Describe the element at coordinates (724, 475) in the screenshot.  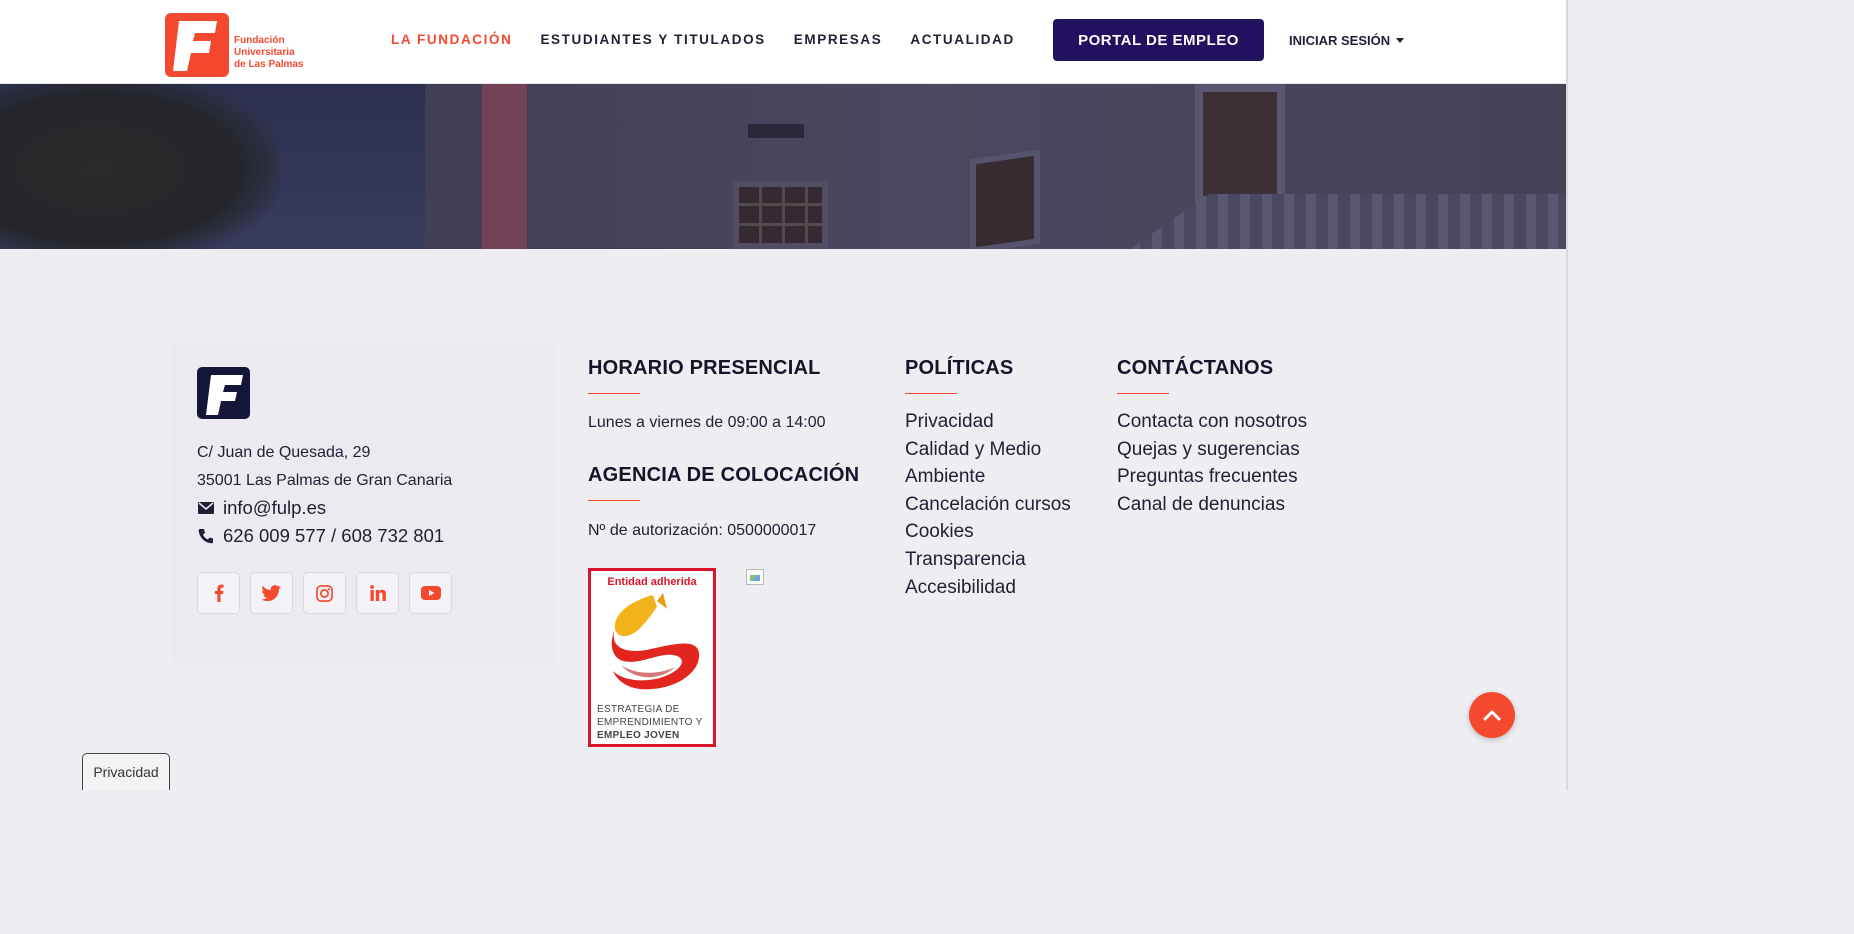
I see `agency-title: AGENCIA DE COLOCACIÓN` at that location.